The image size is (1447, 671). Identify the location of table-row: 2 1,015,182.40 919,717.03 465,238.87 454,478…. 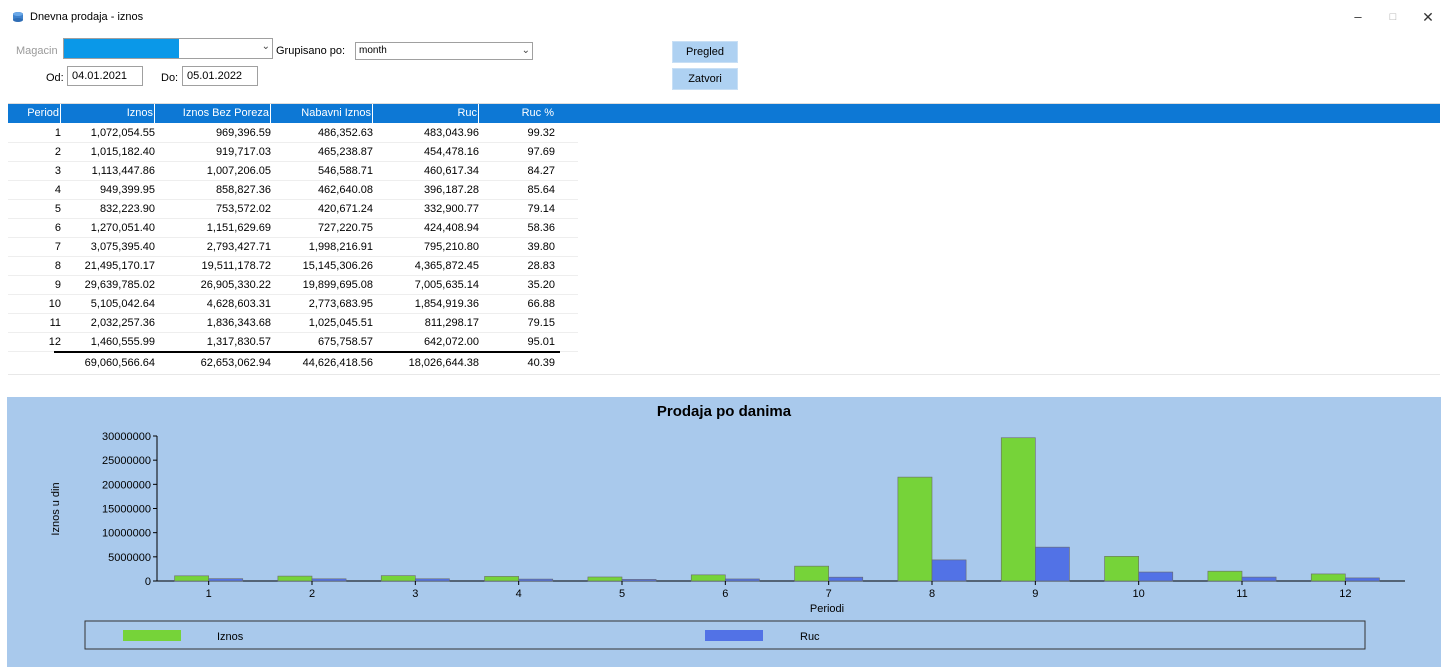
(293, 152).